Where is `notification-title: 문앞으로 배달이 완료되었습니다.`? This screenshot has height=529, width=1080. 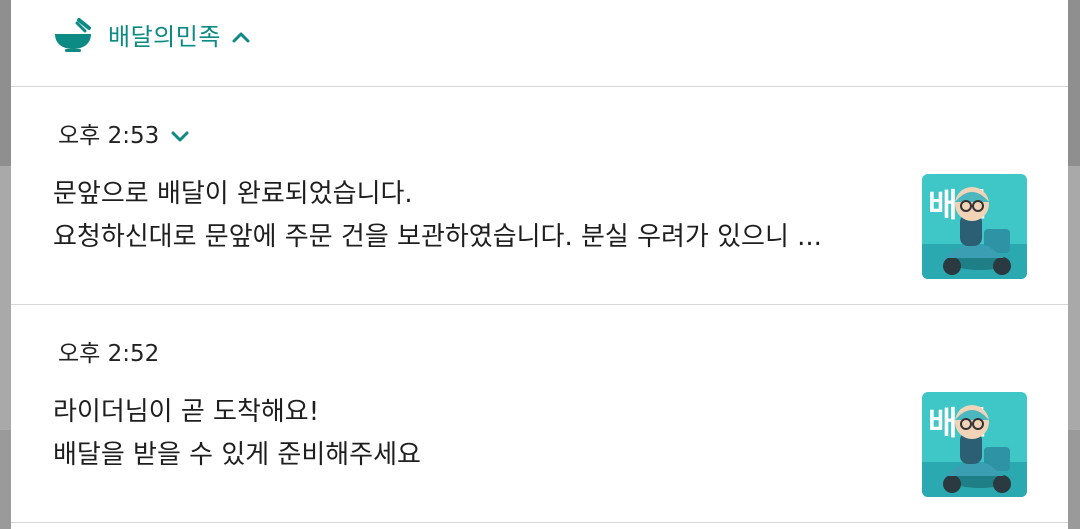
notification-title: 문앞으로 배달이 완료되었습니다. is located at coordinates (233, 194).